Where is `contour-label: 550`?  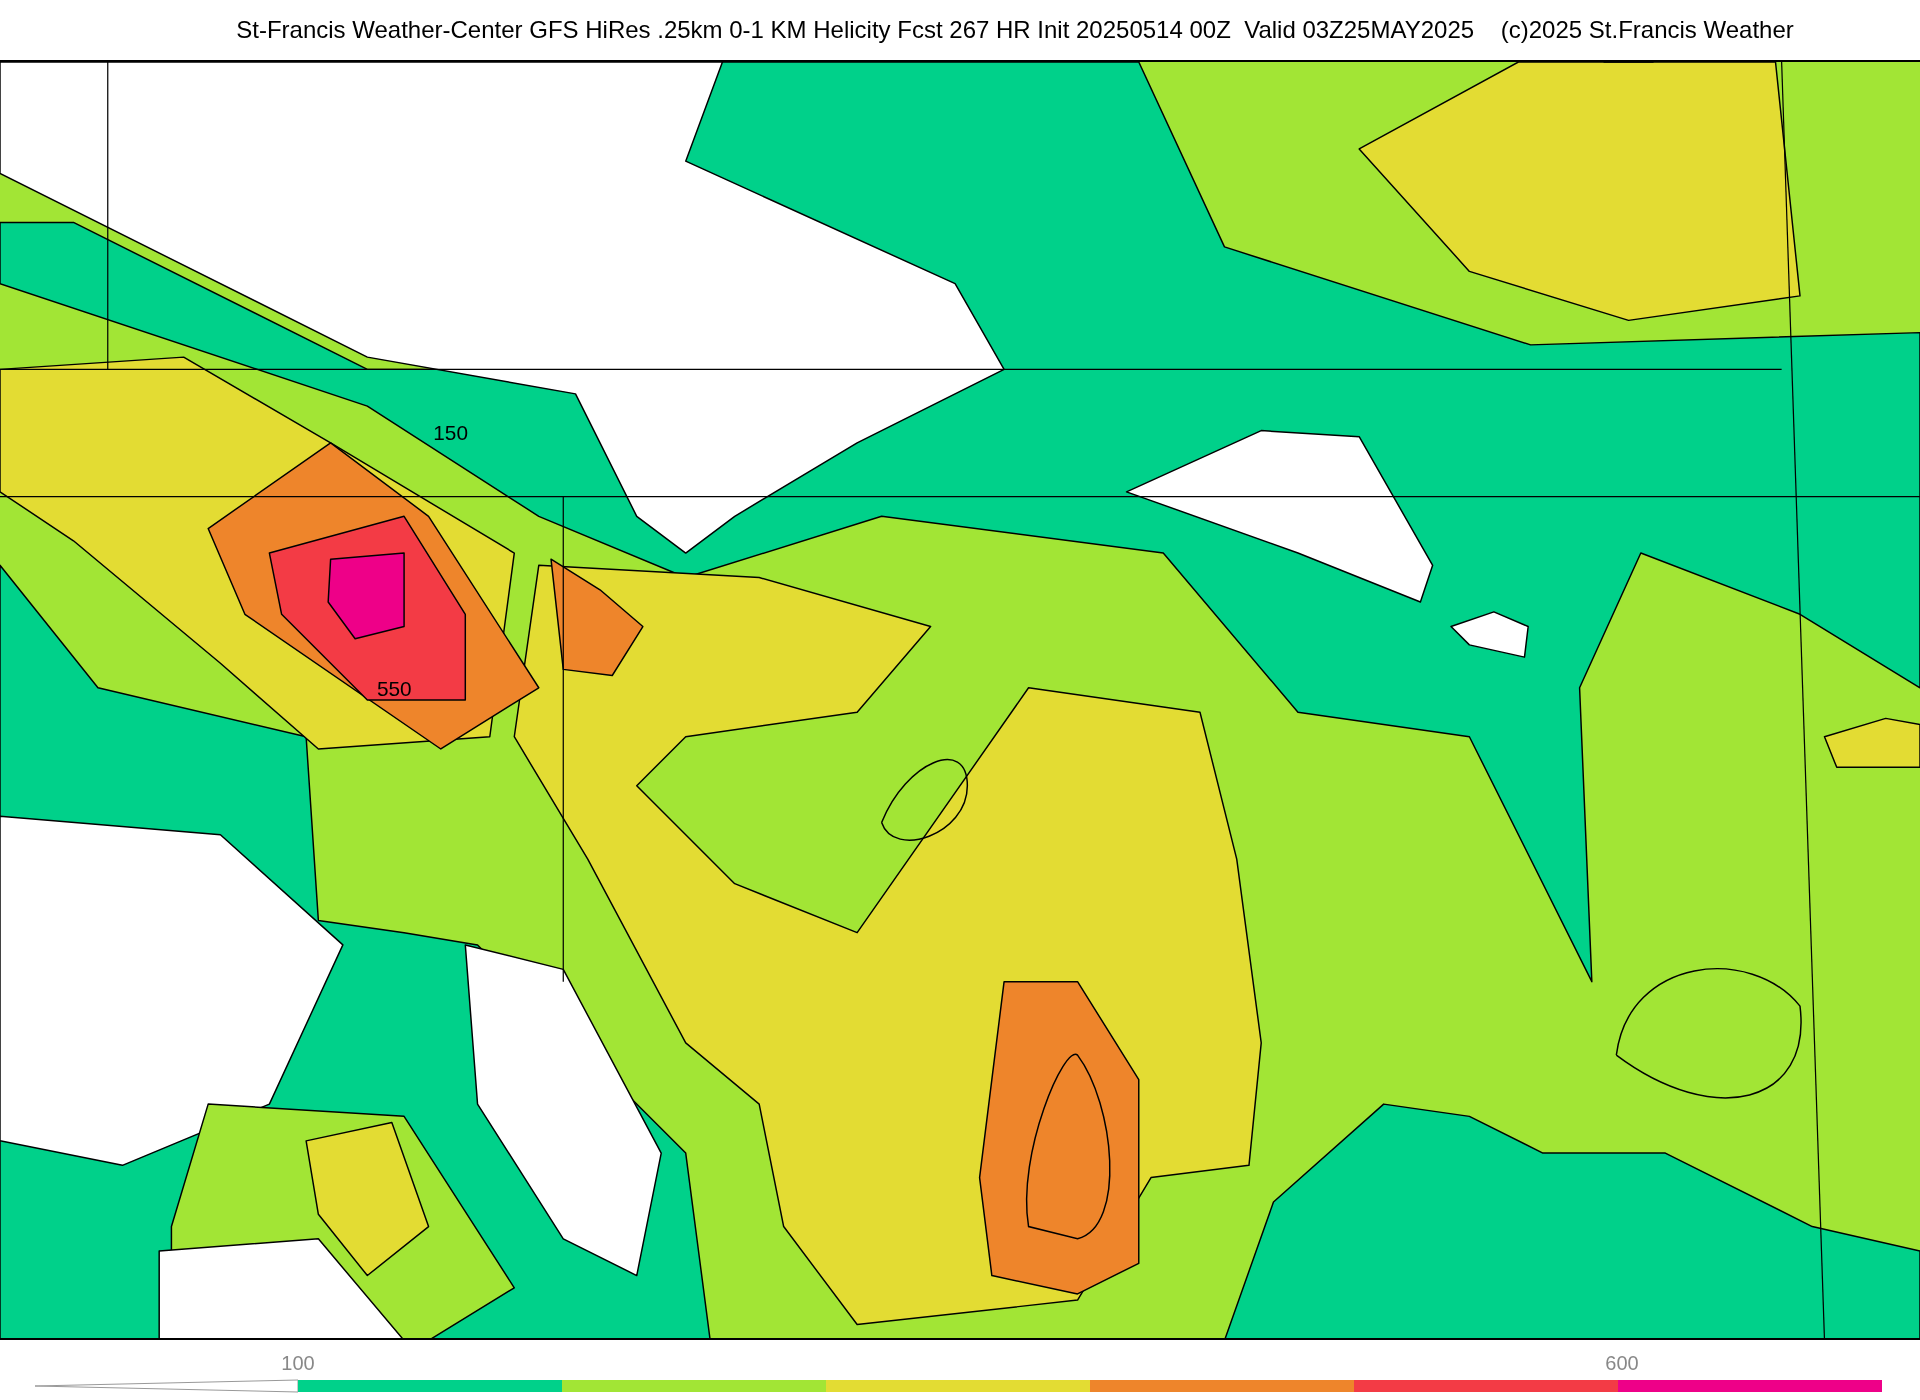 contour-label: 550 is located at coordinates (394, 689).